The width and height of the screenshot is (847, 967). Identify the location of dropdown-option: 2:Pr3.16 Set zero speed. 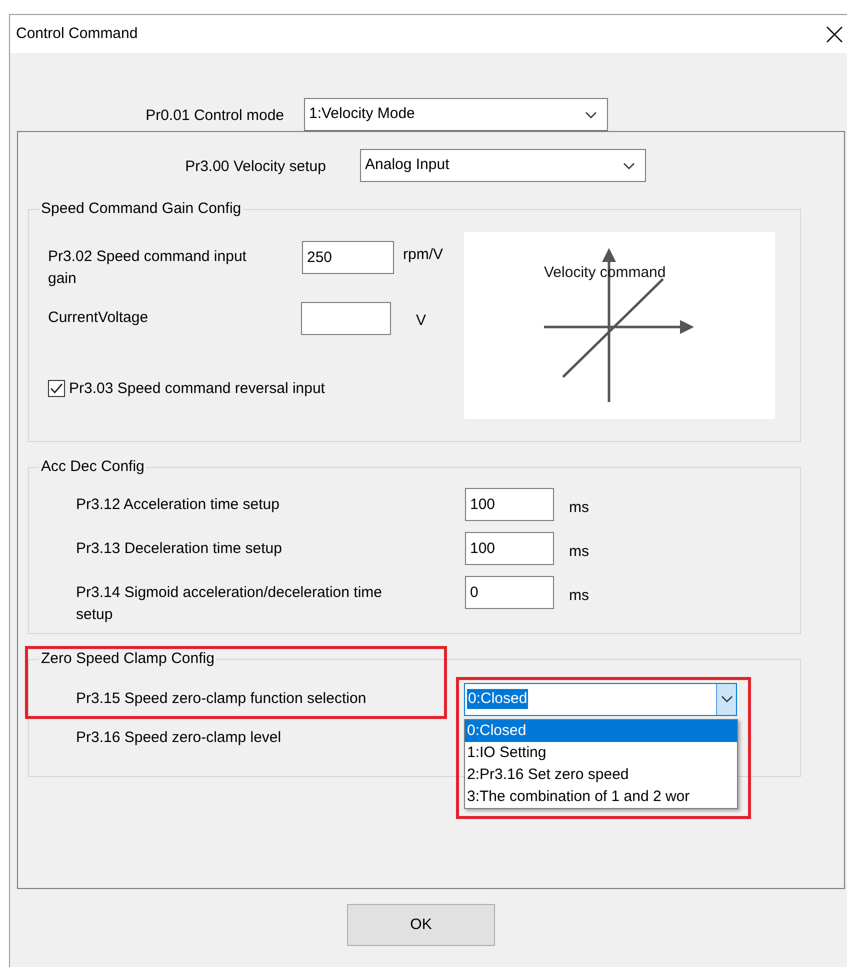
(601, 775).